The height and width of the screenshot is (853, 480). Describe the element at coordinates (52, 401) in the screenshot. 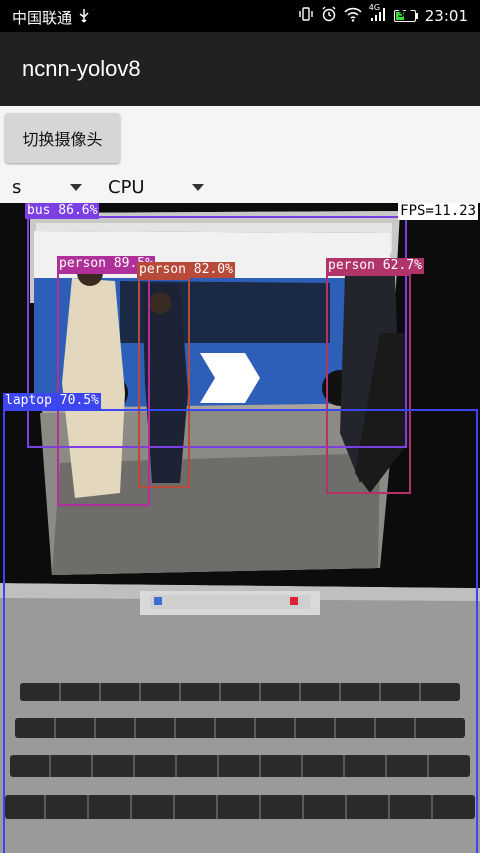

I see `detection-label-laptop: laptop 70.5%` at that location.